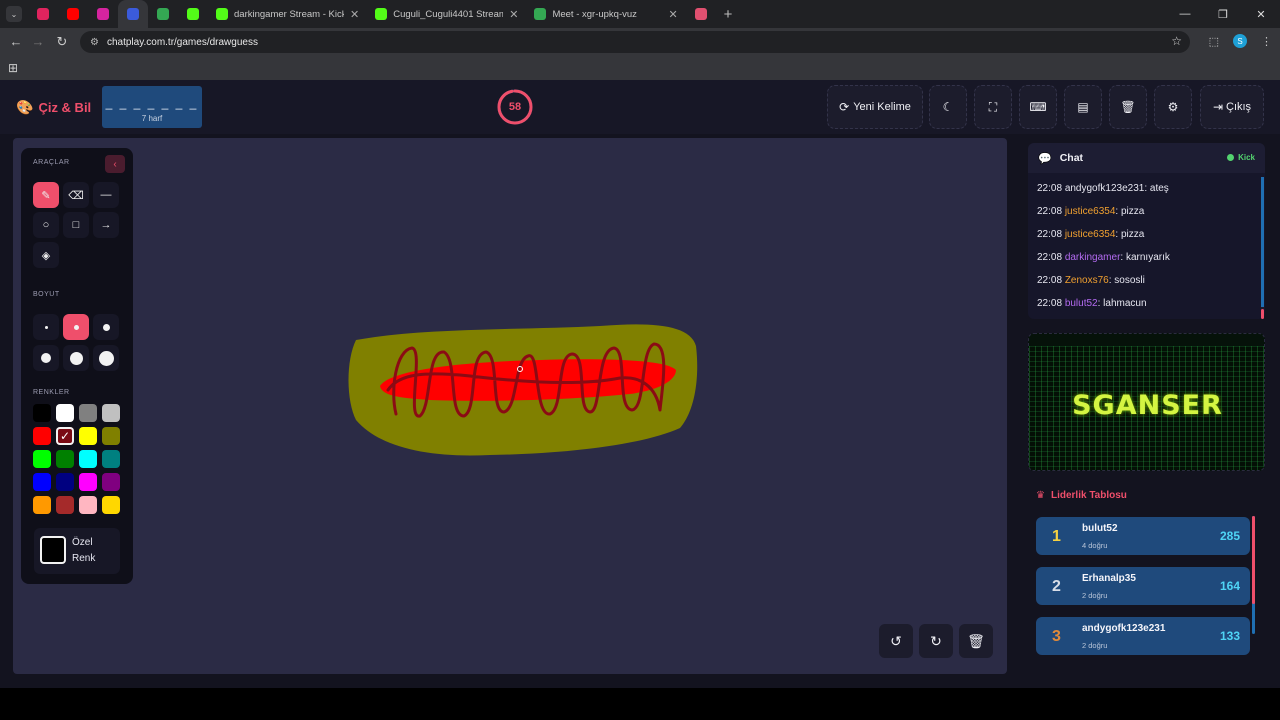  What do you see at coordinates (896, 641) in the screenshot?
I see `undo-button: ↺` at bounding box center [896, 641].